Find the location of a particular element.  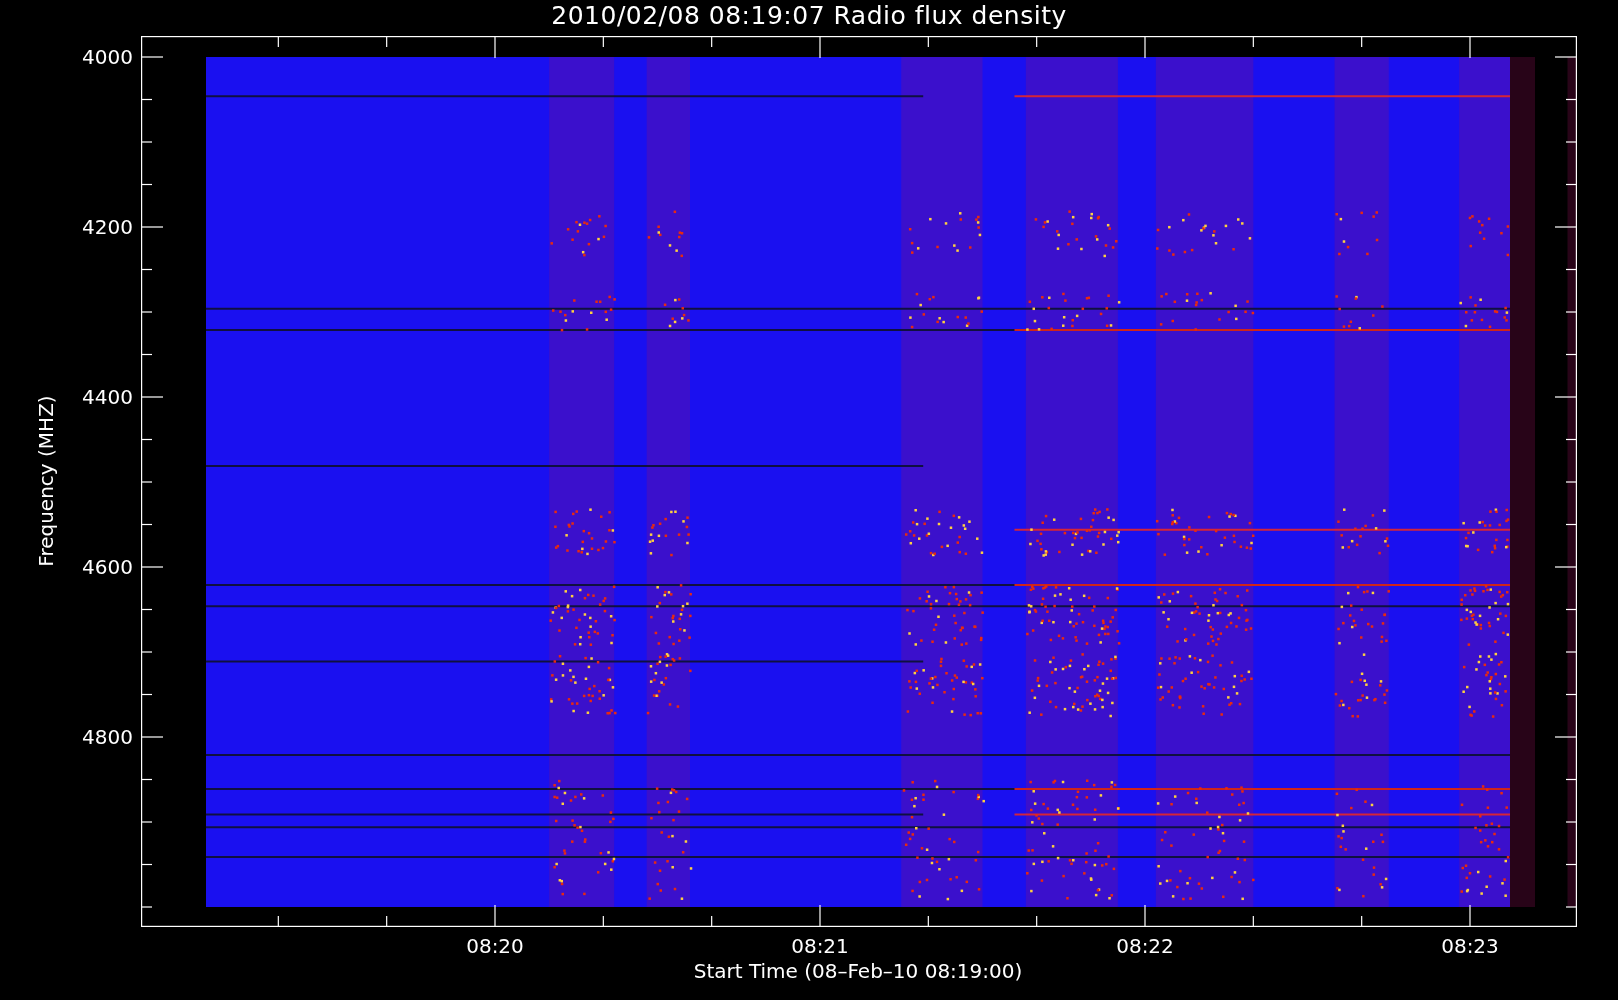

x-tick-label: 08:21 is located at coordinates (820, 946).